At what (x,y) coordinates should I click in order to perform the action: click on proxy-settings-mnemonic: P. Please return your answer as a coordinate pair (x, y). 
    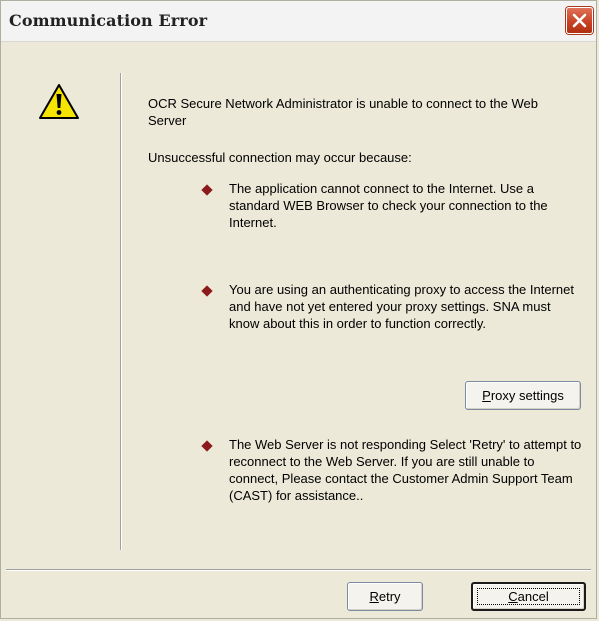
    Looking at the image, I should click on (486, 395).